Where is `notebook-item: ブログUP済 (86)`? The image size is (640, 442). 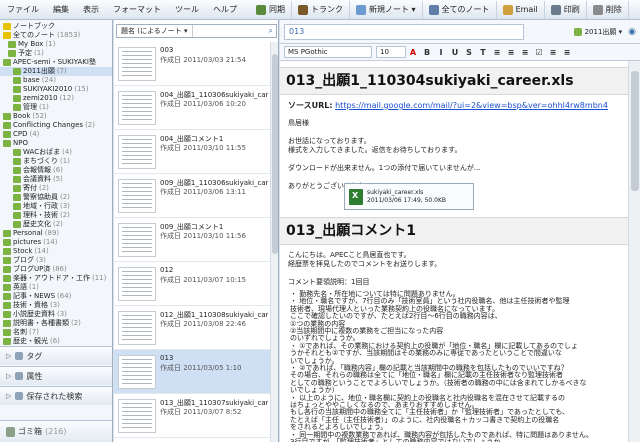 notebook-item: ブログUP済 (86) is located at coordinates (56, 269).